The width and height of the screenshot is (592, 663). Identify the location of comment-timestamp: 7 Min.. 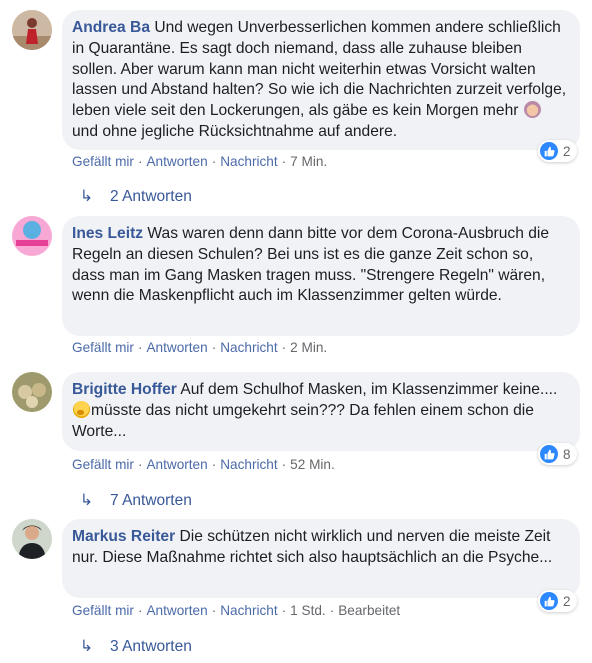
(308, 161).